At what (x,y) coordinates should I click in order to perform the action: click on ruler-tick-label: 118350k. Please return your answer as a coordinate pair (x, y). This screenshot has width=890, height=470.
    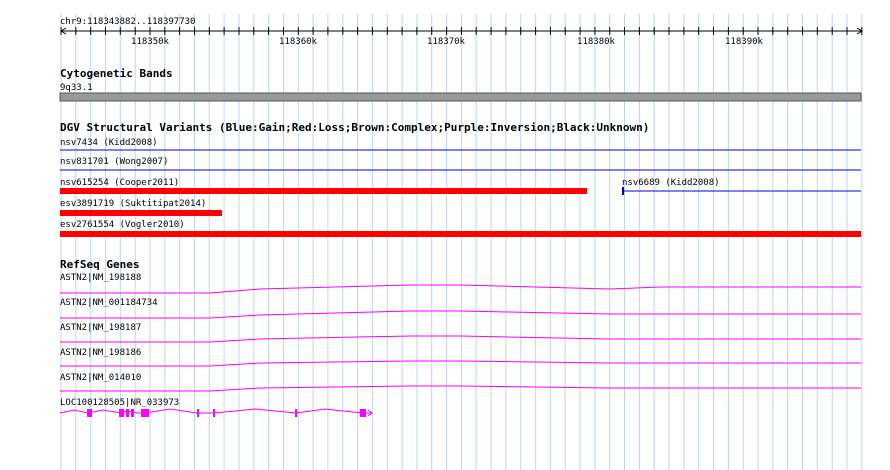
    Looking at the image, I should click on (150, 42).